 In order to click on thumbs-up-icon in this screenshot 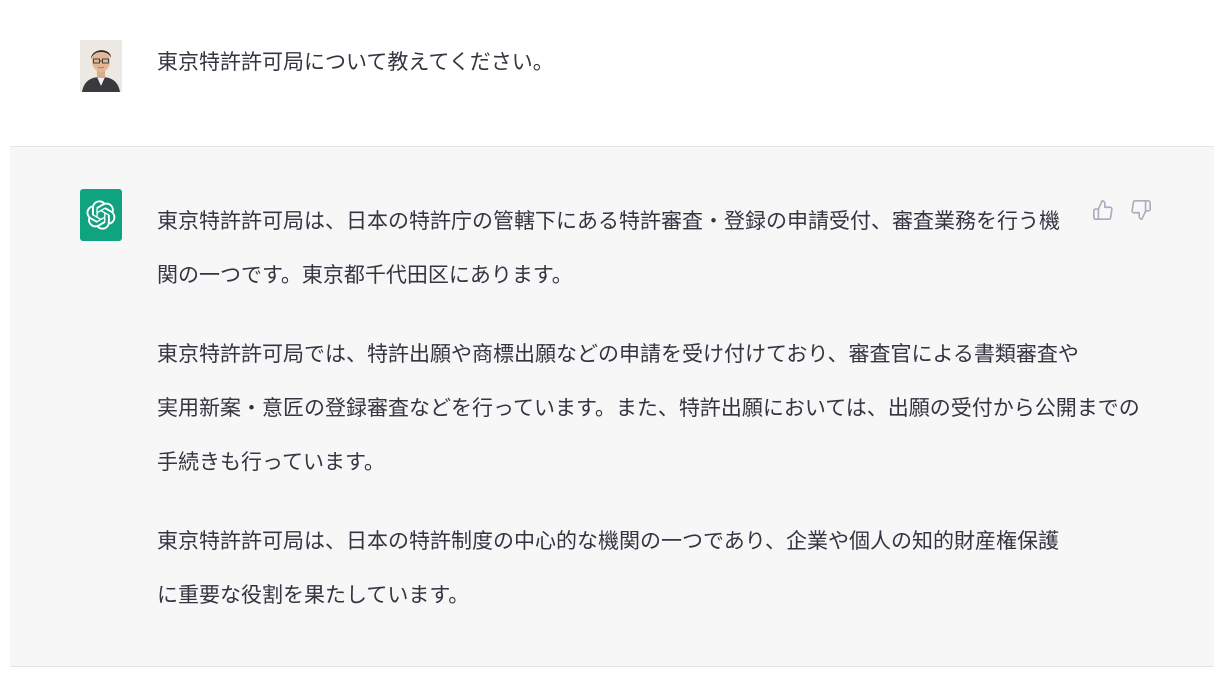, I will do `click(1103, 210)`.